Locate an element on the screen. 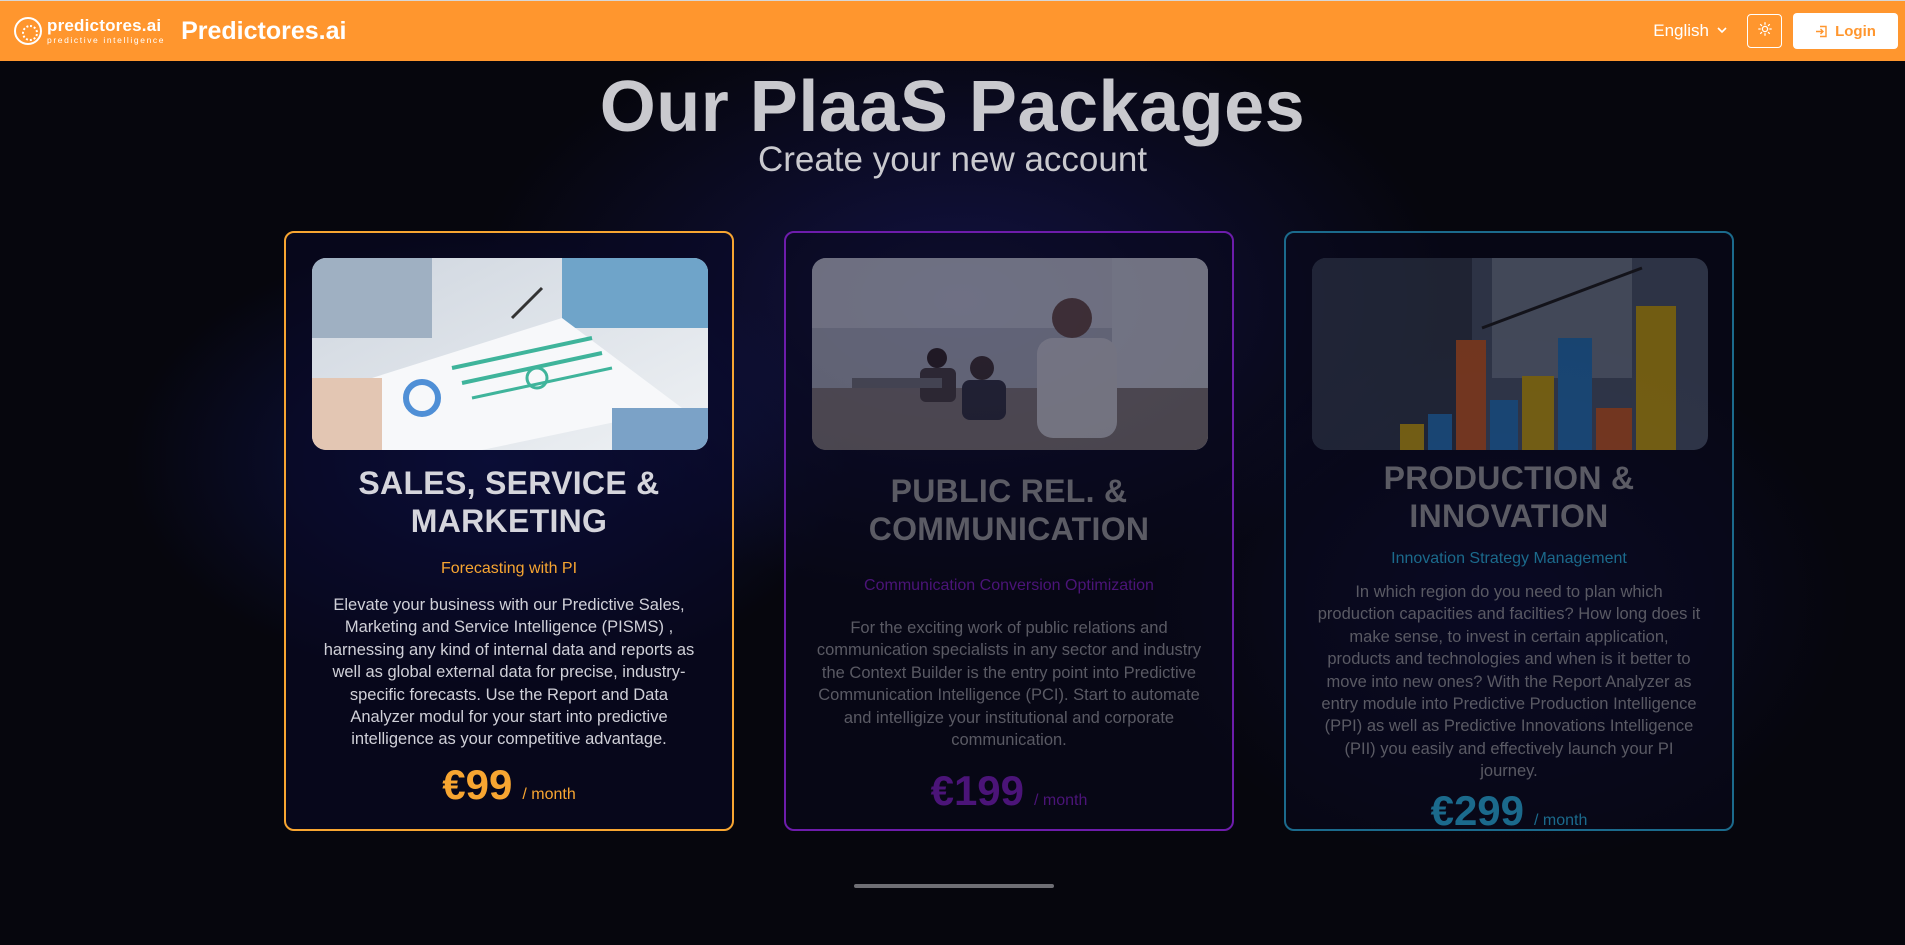 The width and height of the screenshot is (1905, 945). package-price: €299 / month is located at coordinates (1509, 811).